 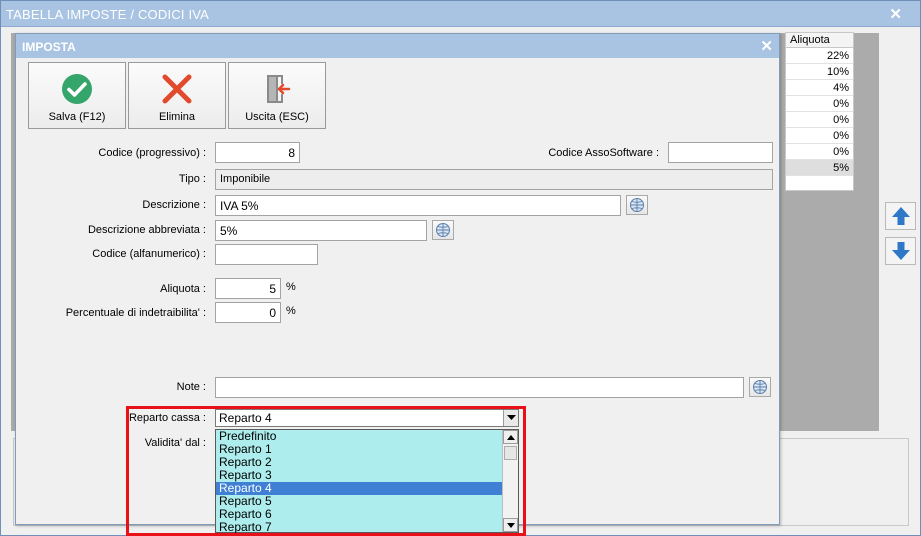 What do you see at coordinates (326, 471) in the screenshot?
I see `highlight-frame` at bounding box center [326, 471].